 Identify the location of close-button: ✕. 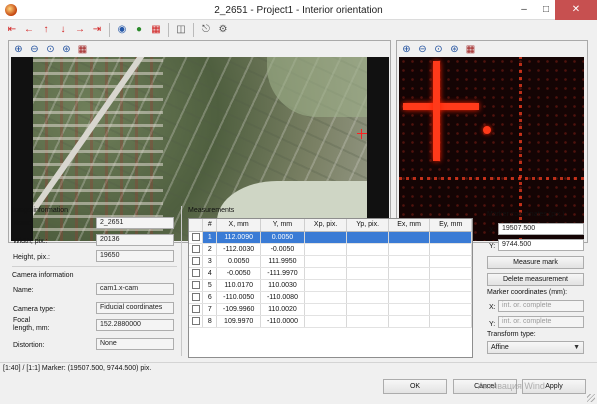
(576, 10).